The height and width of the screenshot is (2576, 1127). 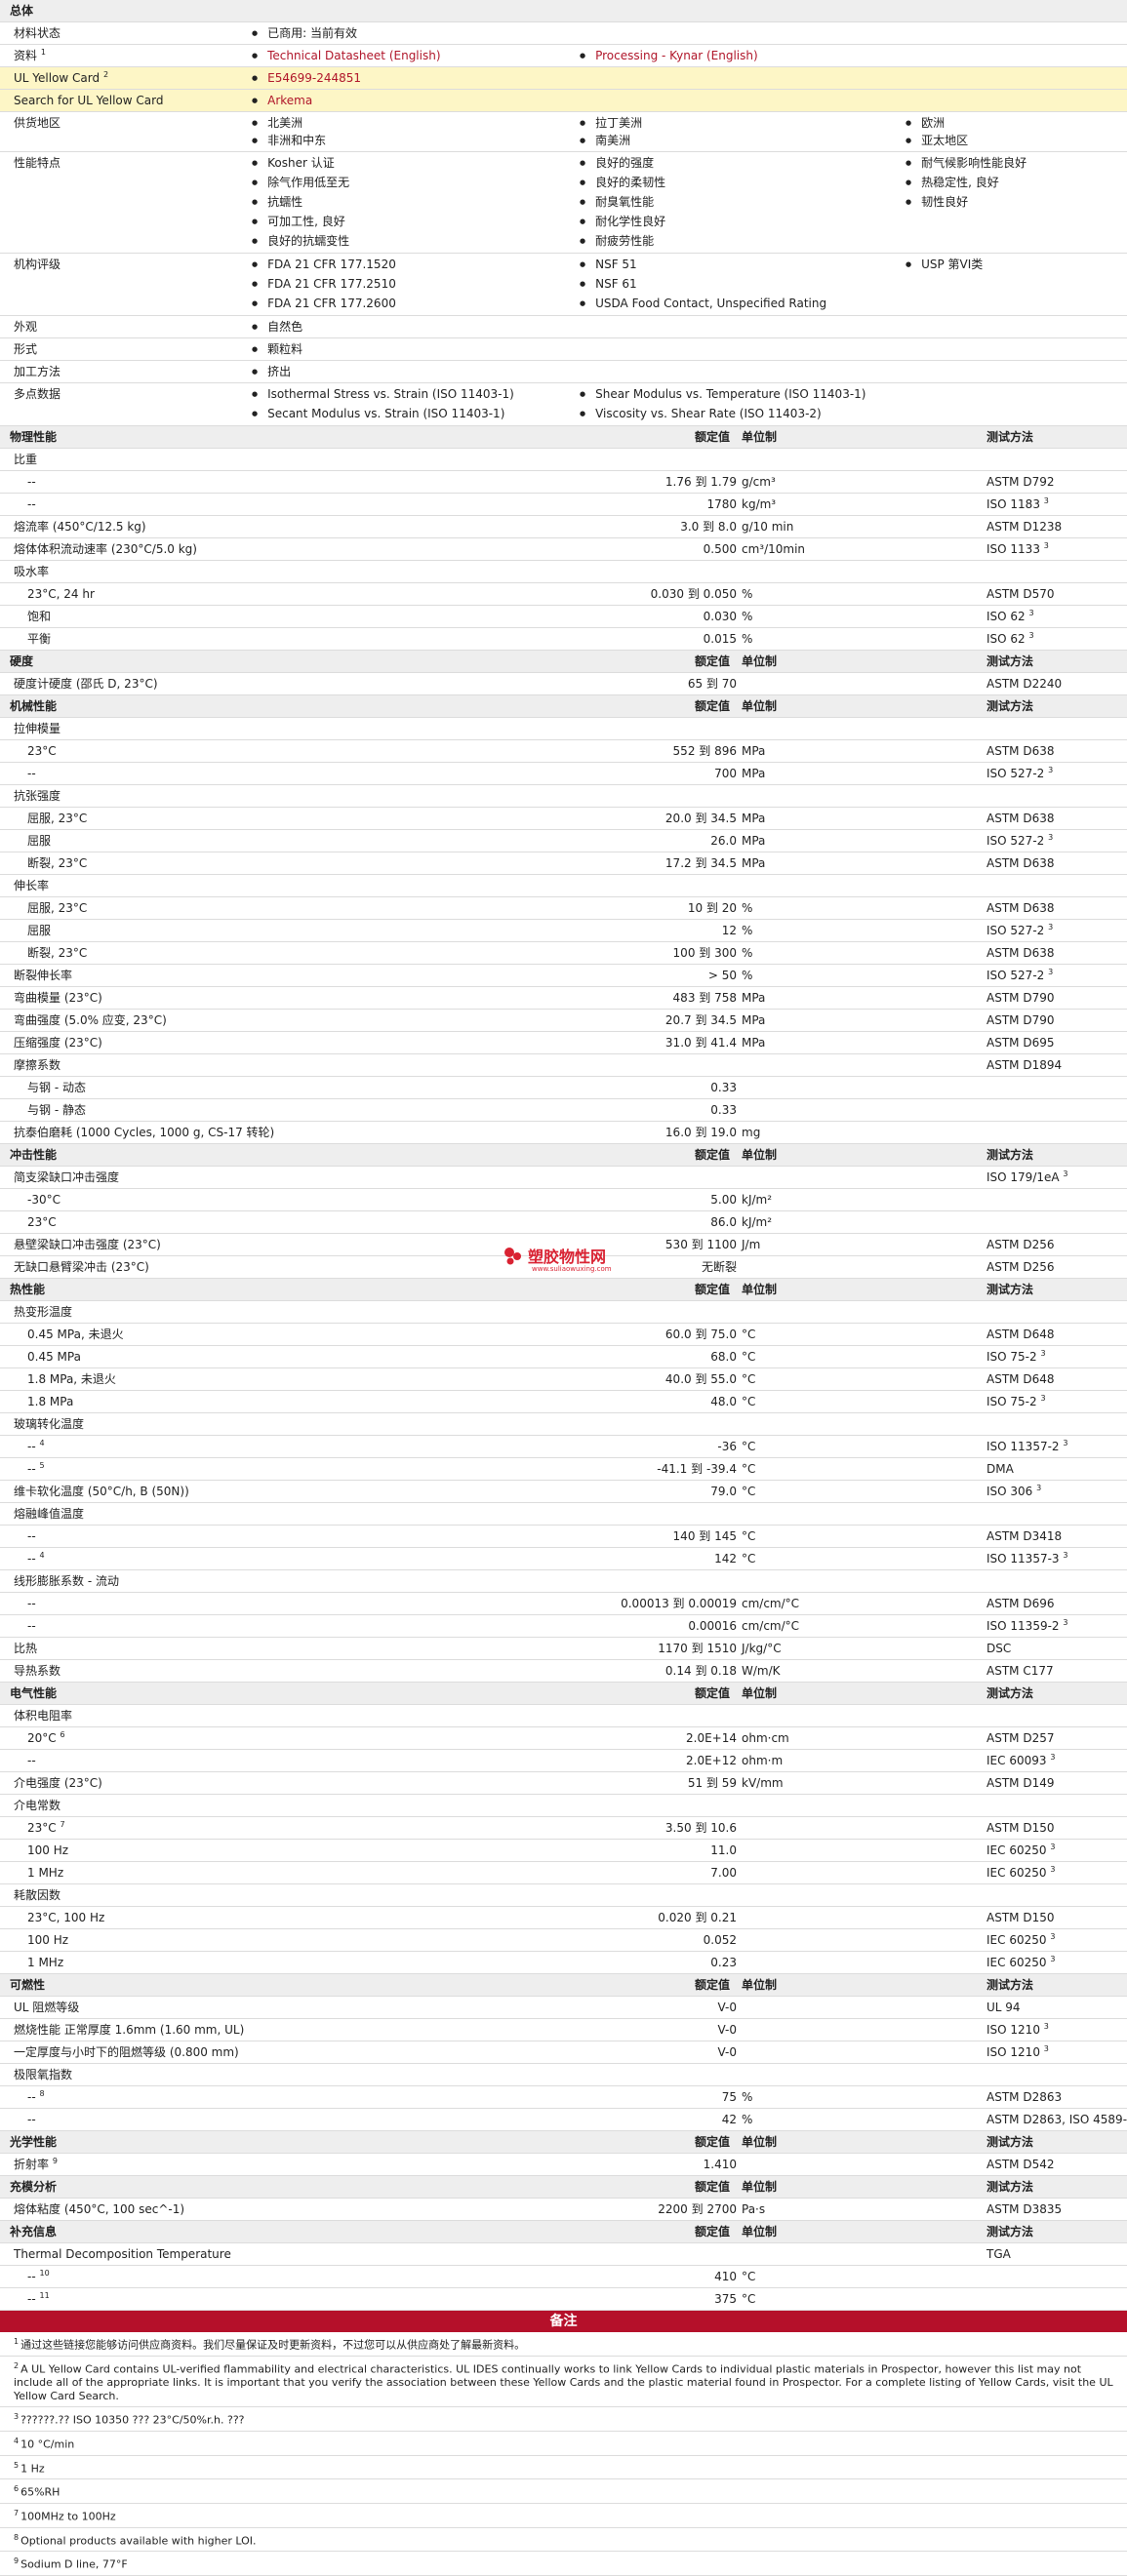 What do you see at coordinates (563, 1783) in the screenshot?
I see `table-row: 介电强度 (23°C) 51 到 59 kV/mm ASTM D149` at bounding box center [563, 1783].